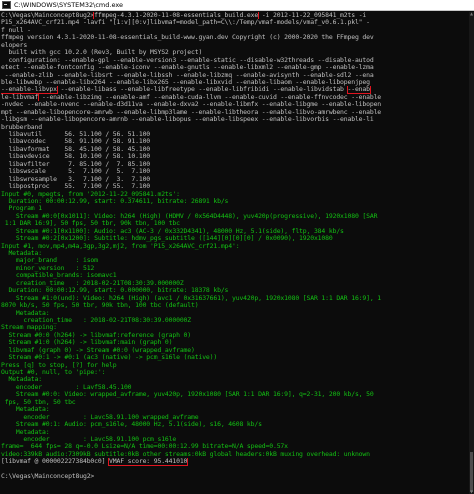  Describe the element at coordinates (49, 261) in the screenshot. I see `terminal-text: major_brand : isom` at that location.